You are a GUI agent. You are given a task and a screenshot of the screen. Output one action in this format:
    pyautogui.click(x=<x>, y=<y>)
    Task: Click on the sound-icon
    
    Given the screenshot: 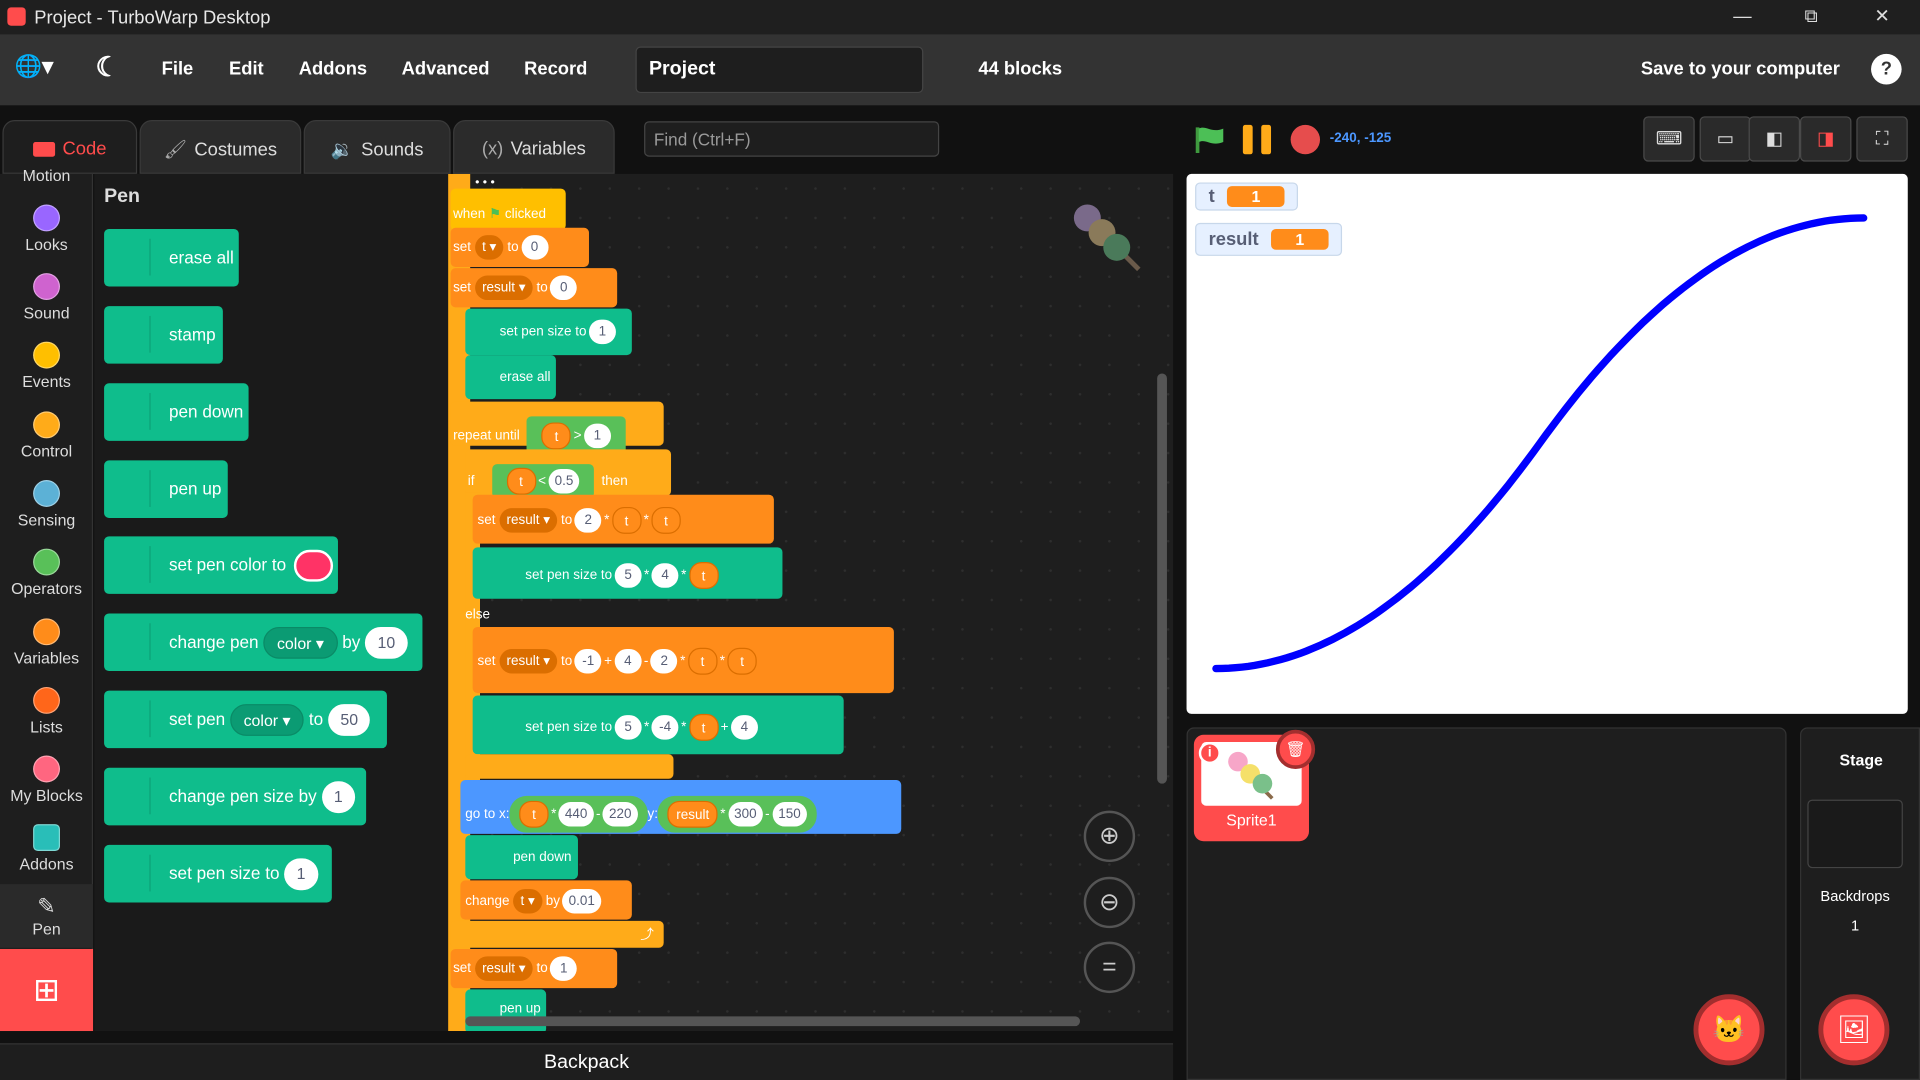 What is the action you would take?
    pyautogui.click(x=47, y=287)
    